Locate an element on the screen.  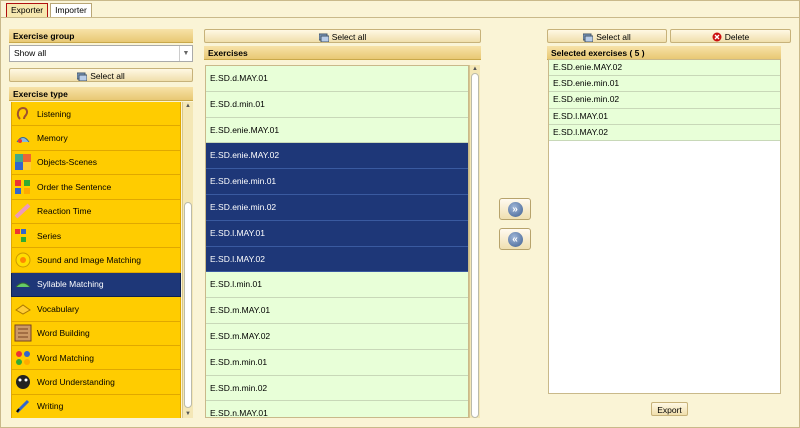
exercise-type-item: Vocabulary is located at coordinates (96, 309).